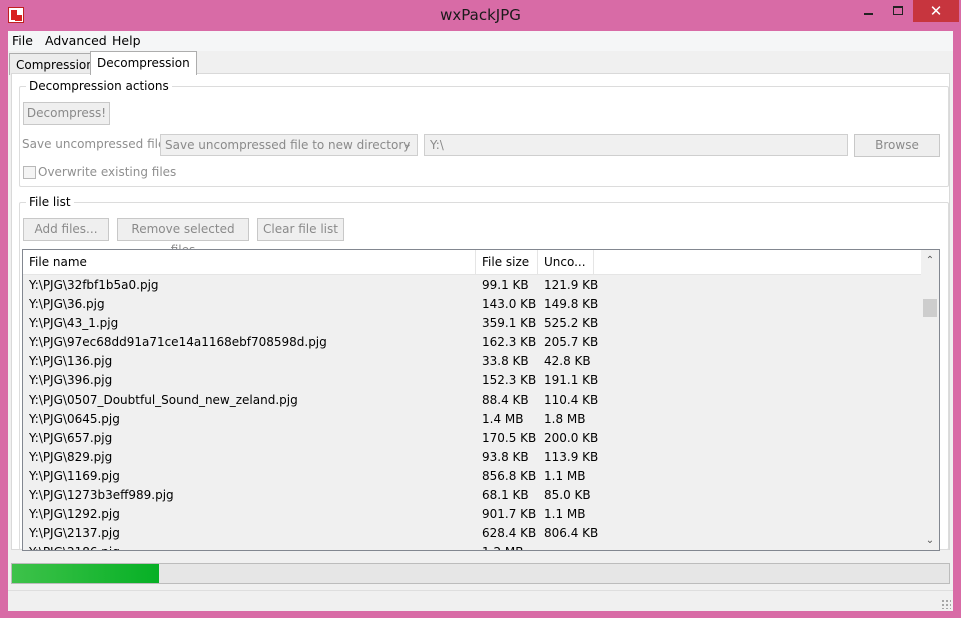  I want to click on file-size-cell: 1.4 MB, so click(503, 418).